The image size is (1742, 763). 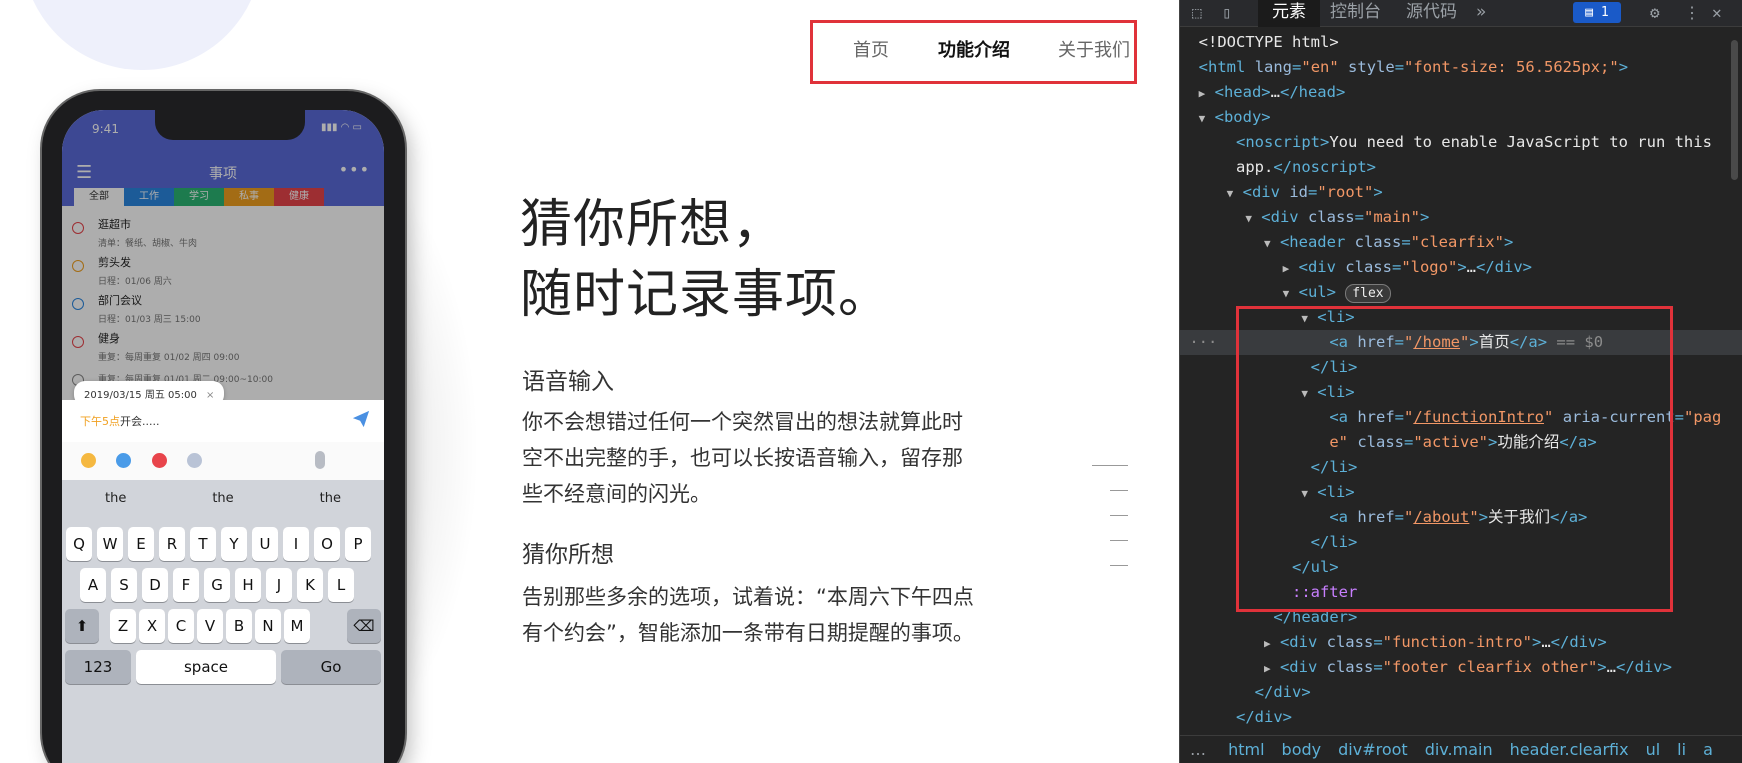 I want to click on key: R, so click(x=172, y=544).